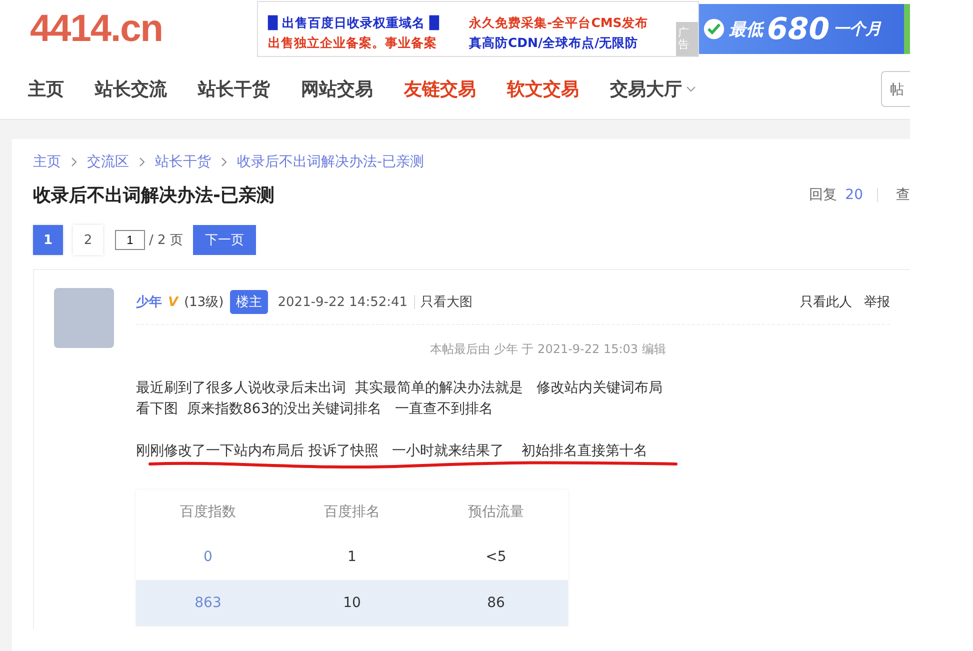 This screenshot has width=973, height=651. What do you see at coordinates (127, 29) in the screenshot?
I see `site-logo: 4414.cn` at bounding box center [127, 29].